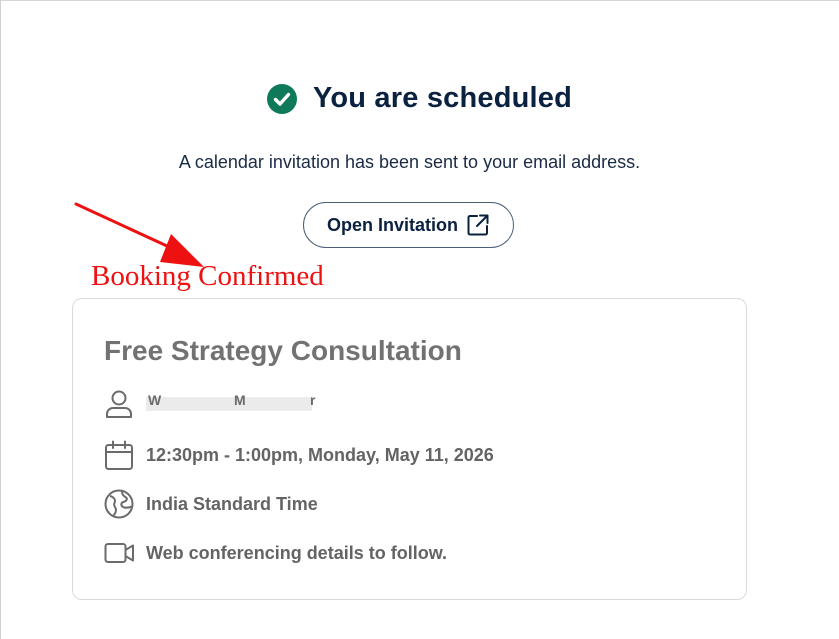  What do you see at coordinates (207, 276) in the screenshot?
I see `annotation-label: Booking Confirmed` at bounding box center [207, 276].